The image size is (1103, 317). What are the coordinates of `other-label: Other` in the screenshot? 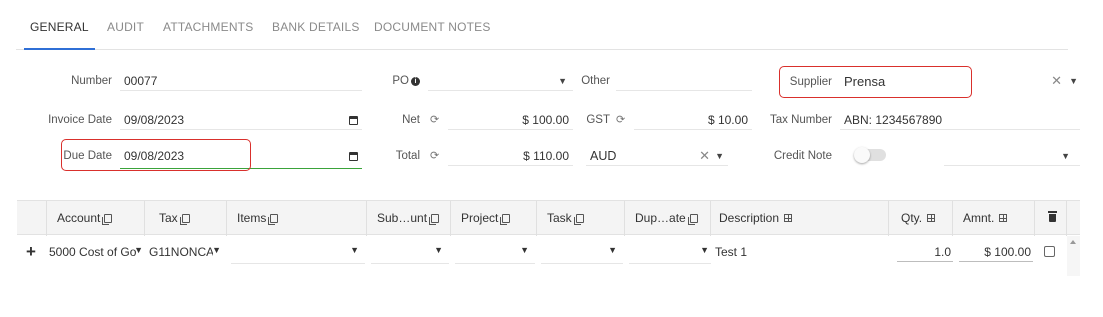 It's located at (595, 81).